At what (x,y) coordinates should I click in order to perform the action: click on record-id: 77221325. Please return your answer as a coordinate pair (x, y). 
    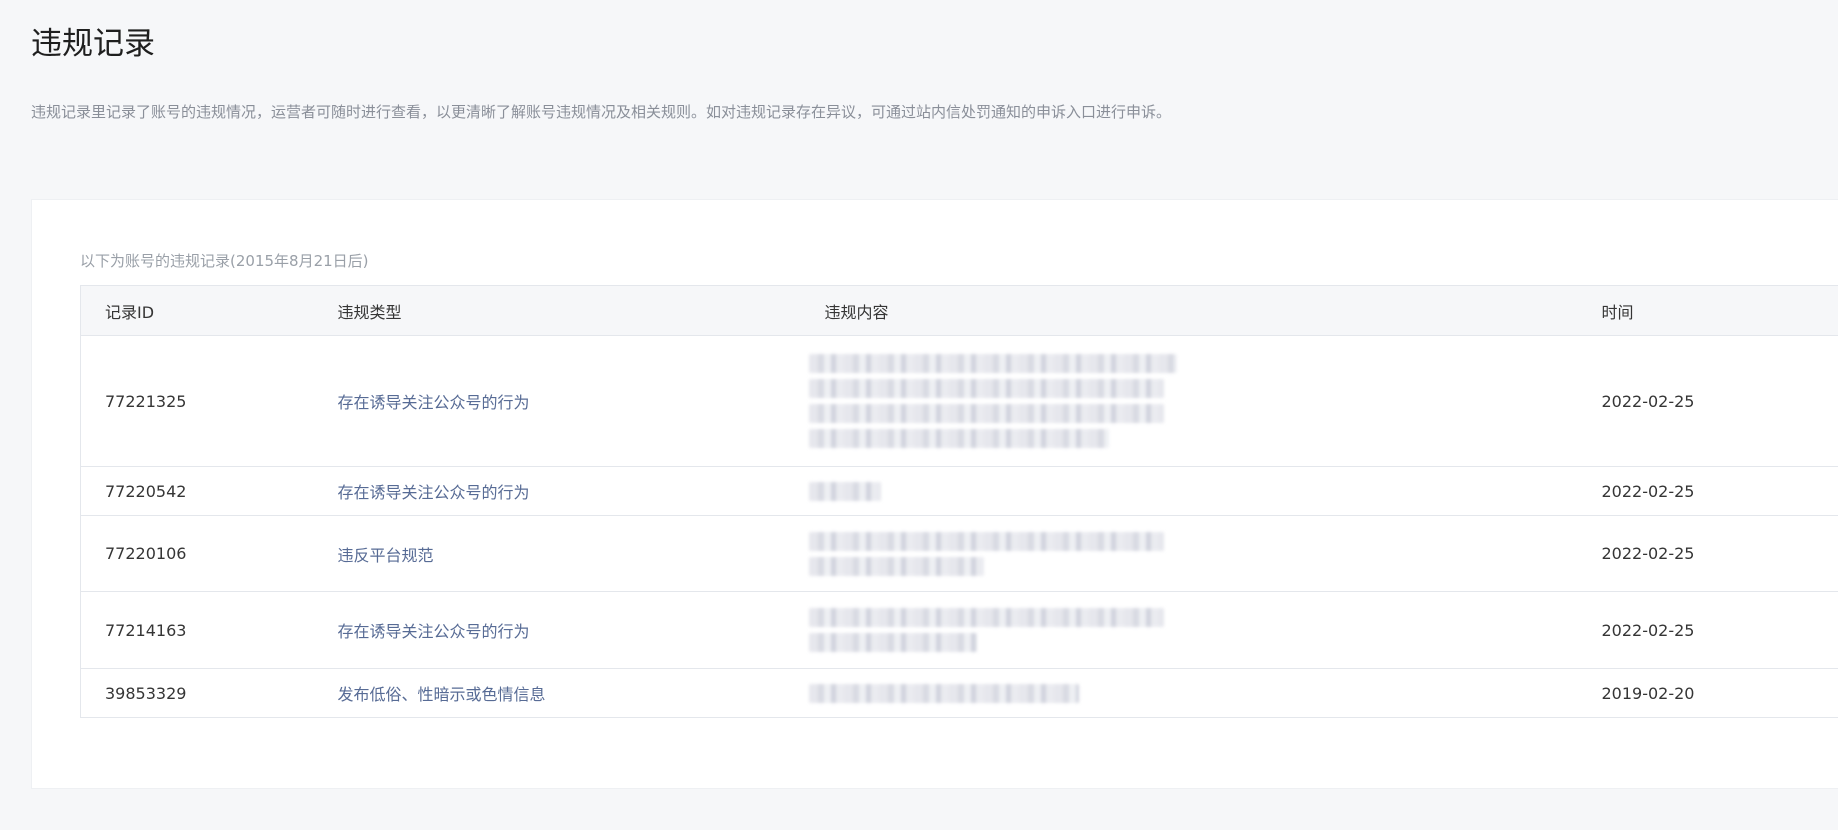
    Looking at the image, I should click on (197, 401).